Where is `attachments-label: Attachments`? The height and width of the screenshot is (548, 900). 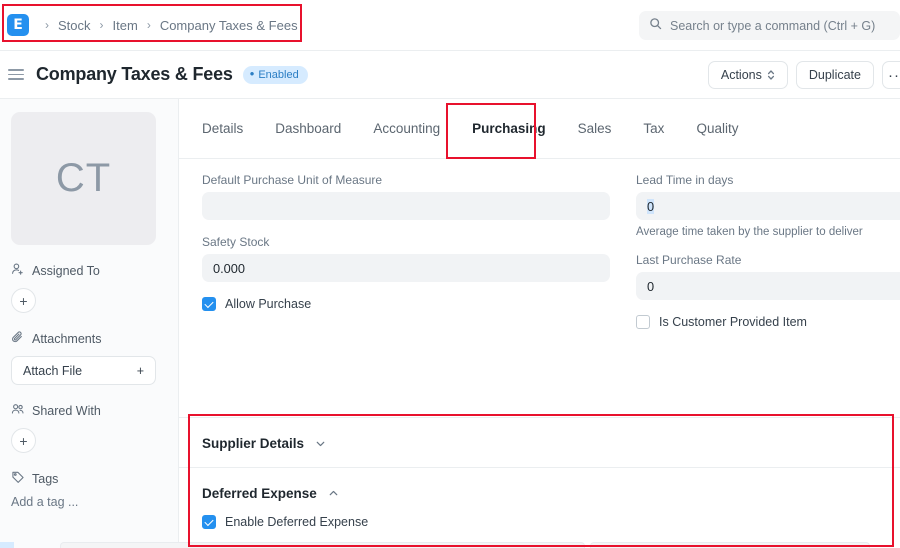 attachments-label: Attachments is located at coordinates (67, 338).